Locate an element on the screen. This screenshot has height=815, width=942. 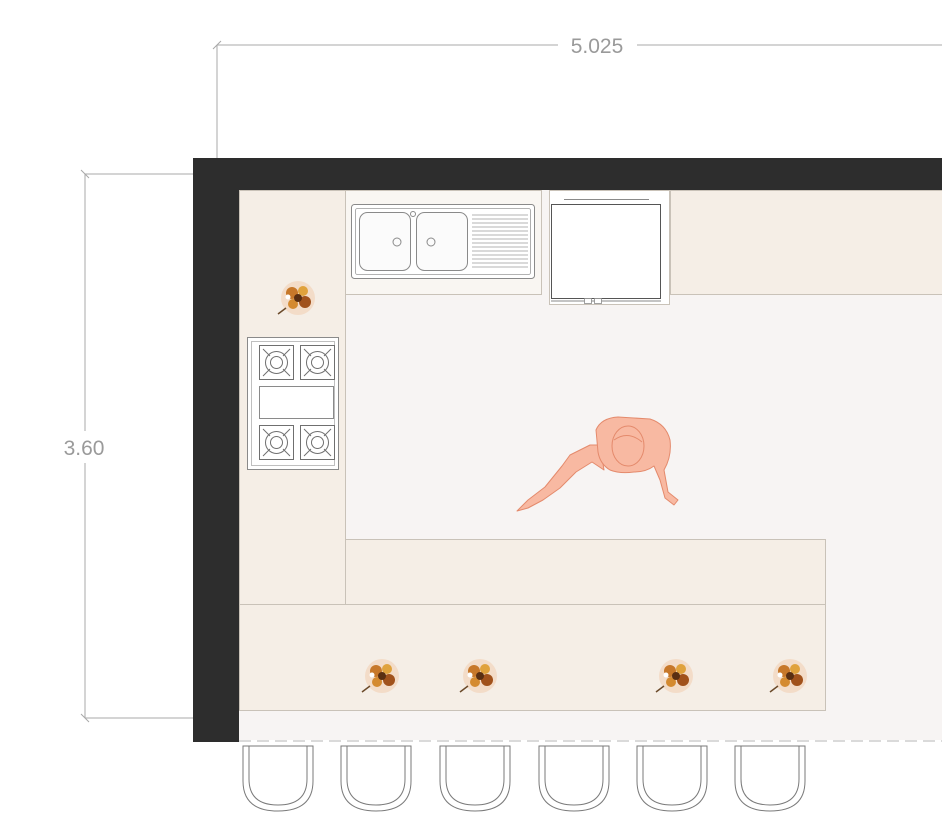
island-counter is located at coordinates (585, 572).